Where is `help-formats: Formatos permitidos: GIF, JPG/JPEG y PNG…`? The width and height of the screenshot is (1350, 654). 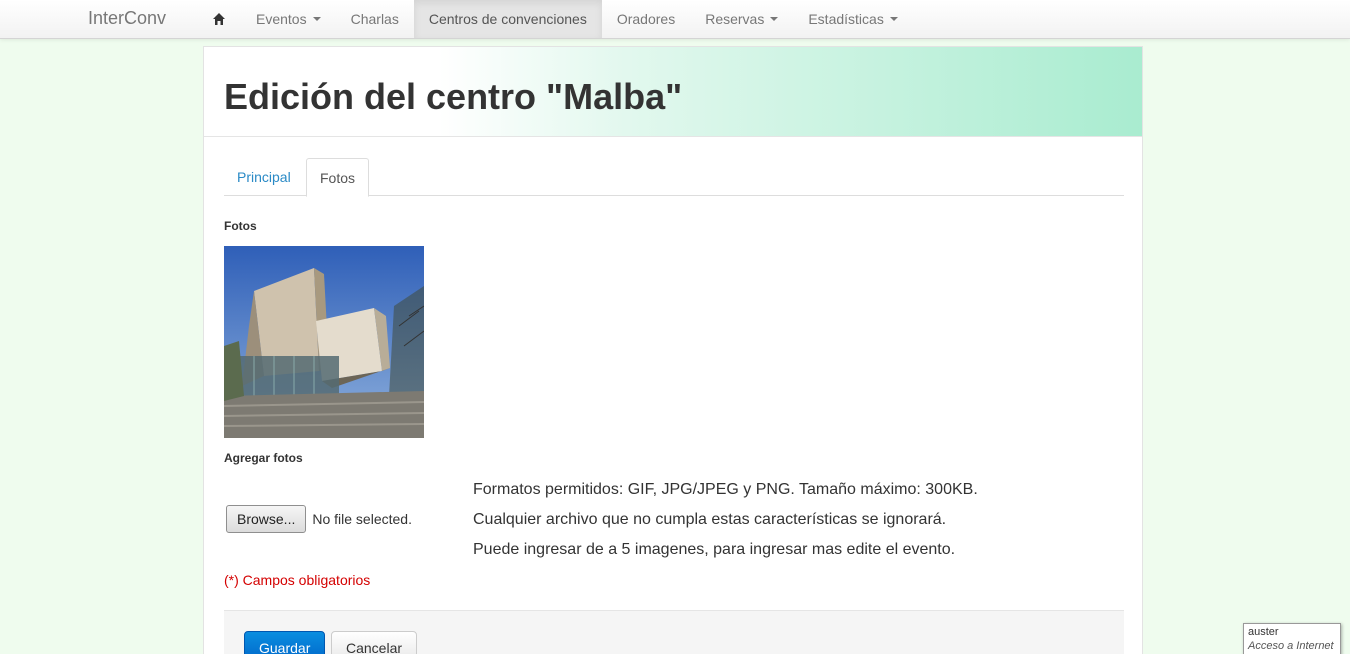
help-formats: Formatos permitidos: GIF, JPG/JPEG y PNG… is located at coordinates (725, 489).